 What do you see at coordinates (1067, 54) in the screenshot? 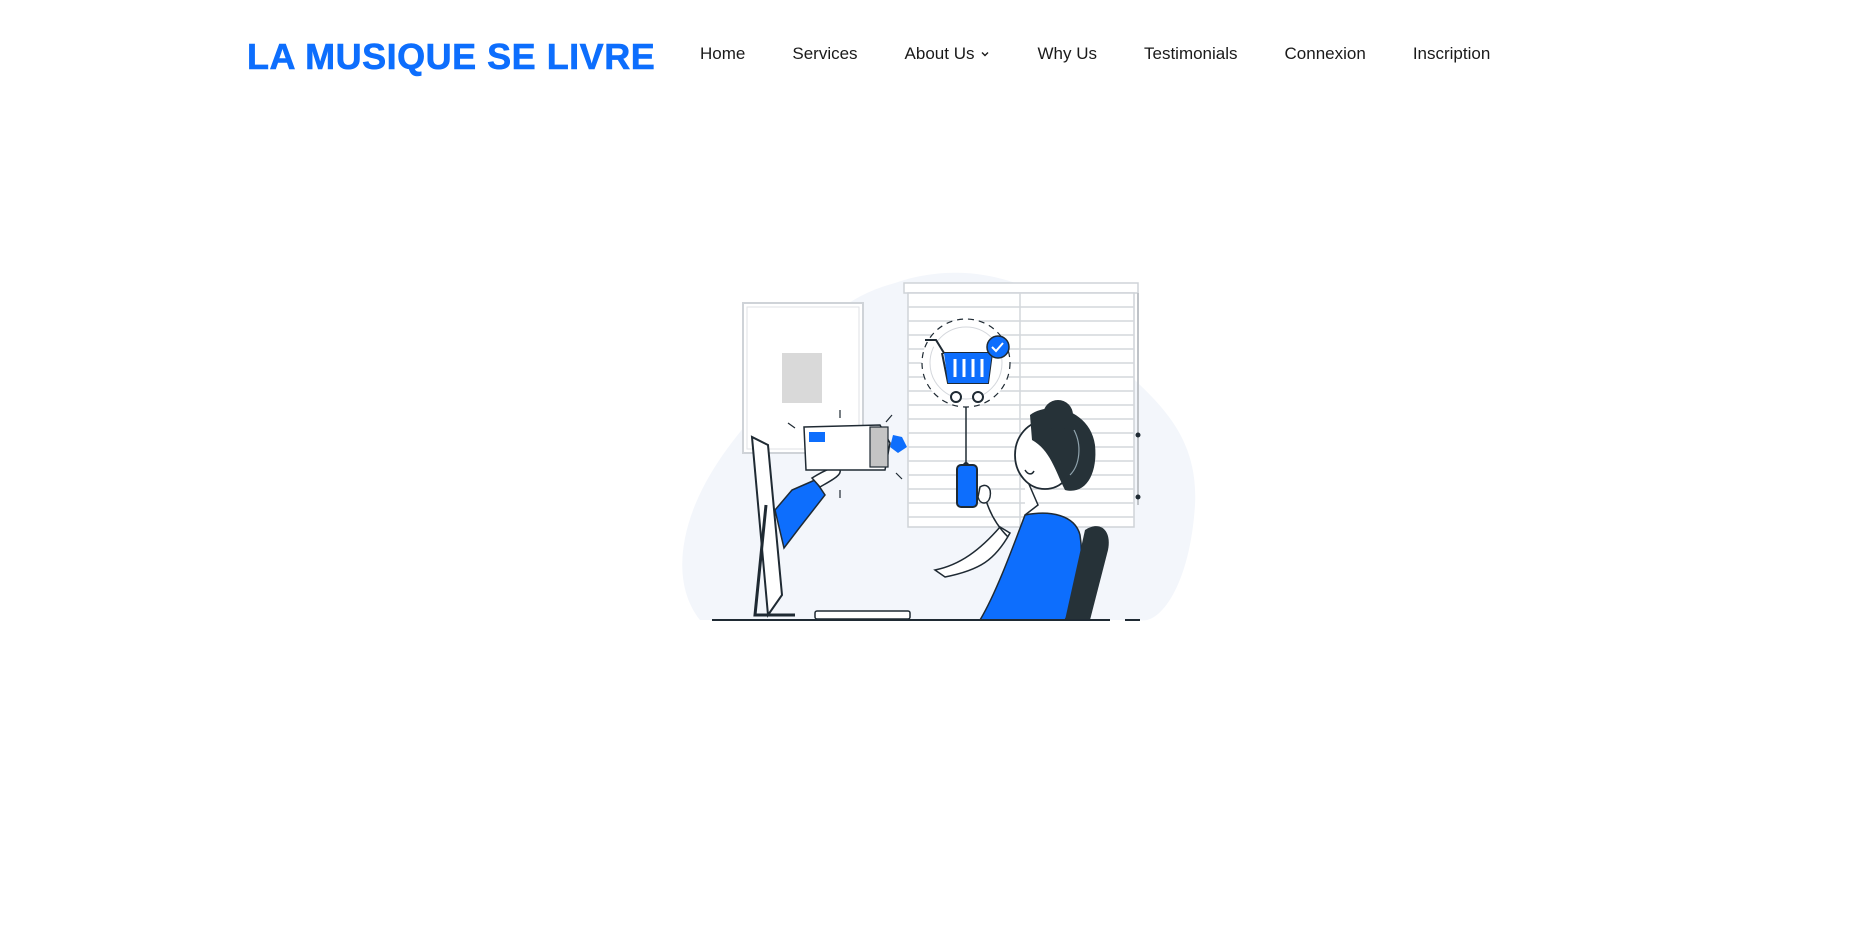
I see `nav-why-us-link: Why Us` at bounding box center [1067, 54].